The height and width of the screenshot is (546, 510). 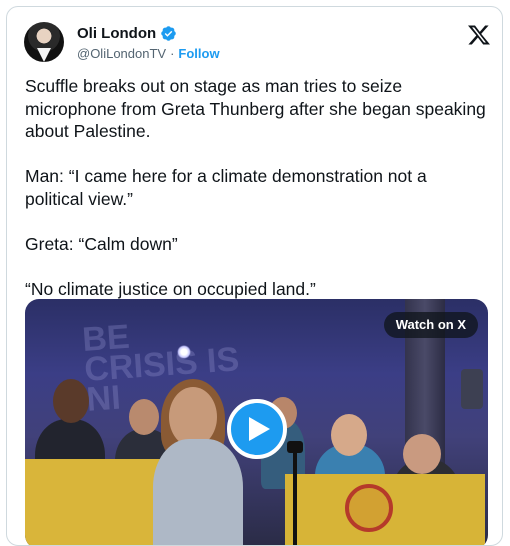 I want to click on author-handle: @OliLondonTV, so click(x=121, y=53).